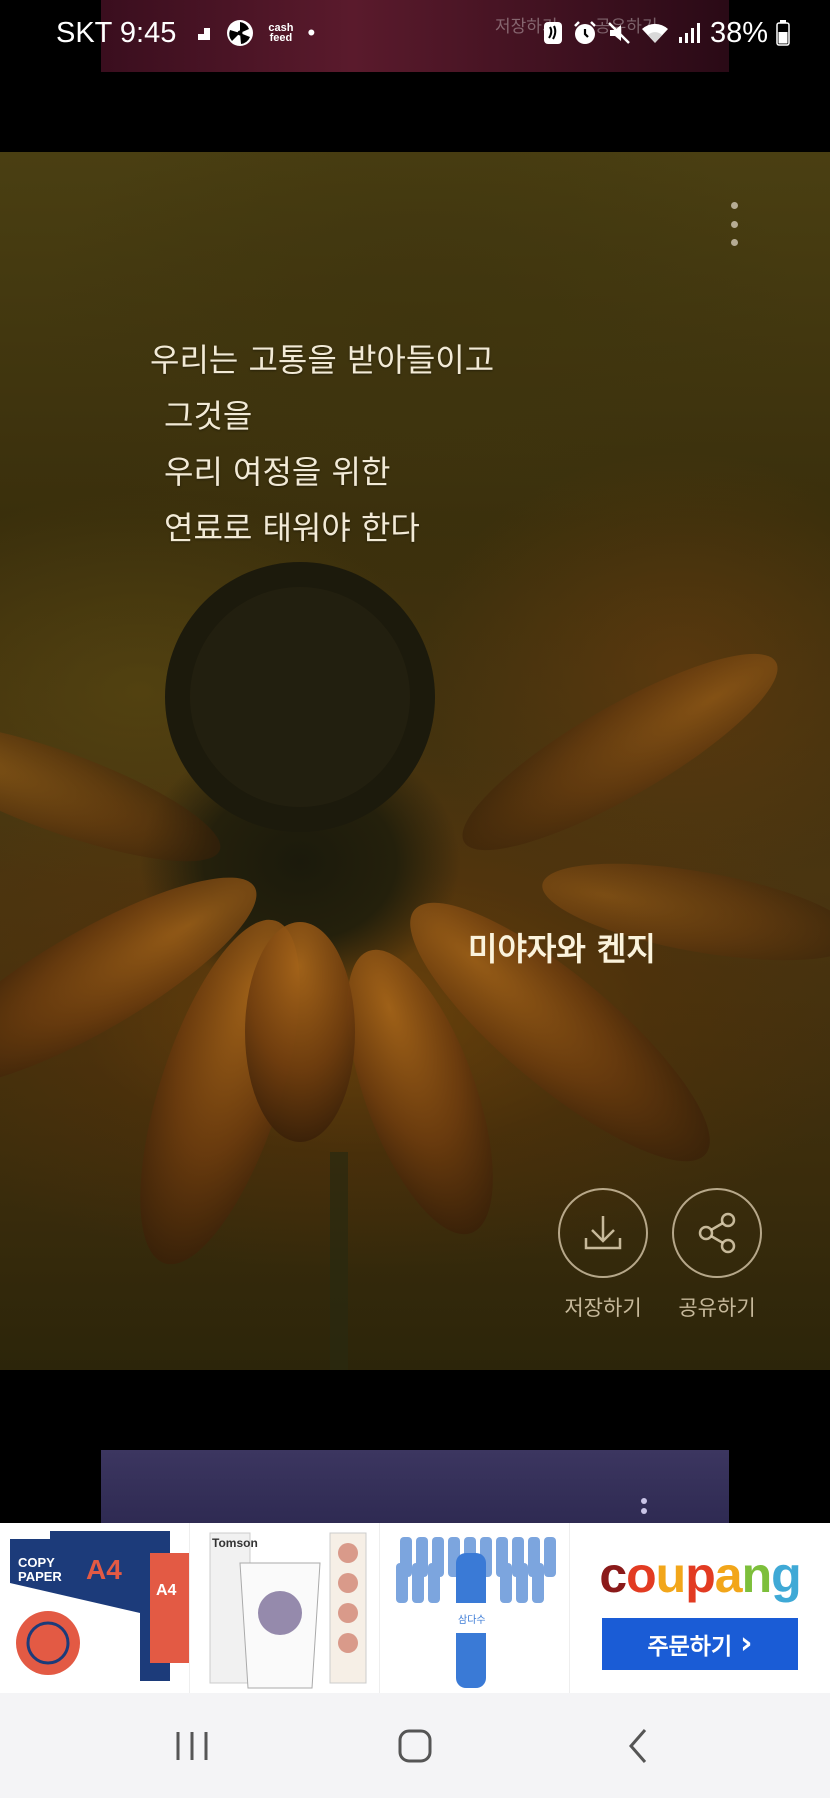 This screenshot has width=830, height=1798. Describe the element at coordinates (638, 1746) in the screenshot. I see `back-icon` at that location.